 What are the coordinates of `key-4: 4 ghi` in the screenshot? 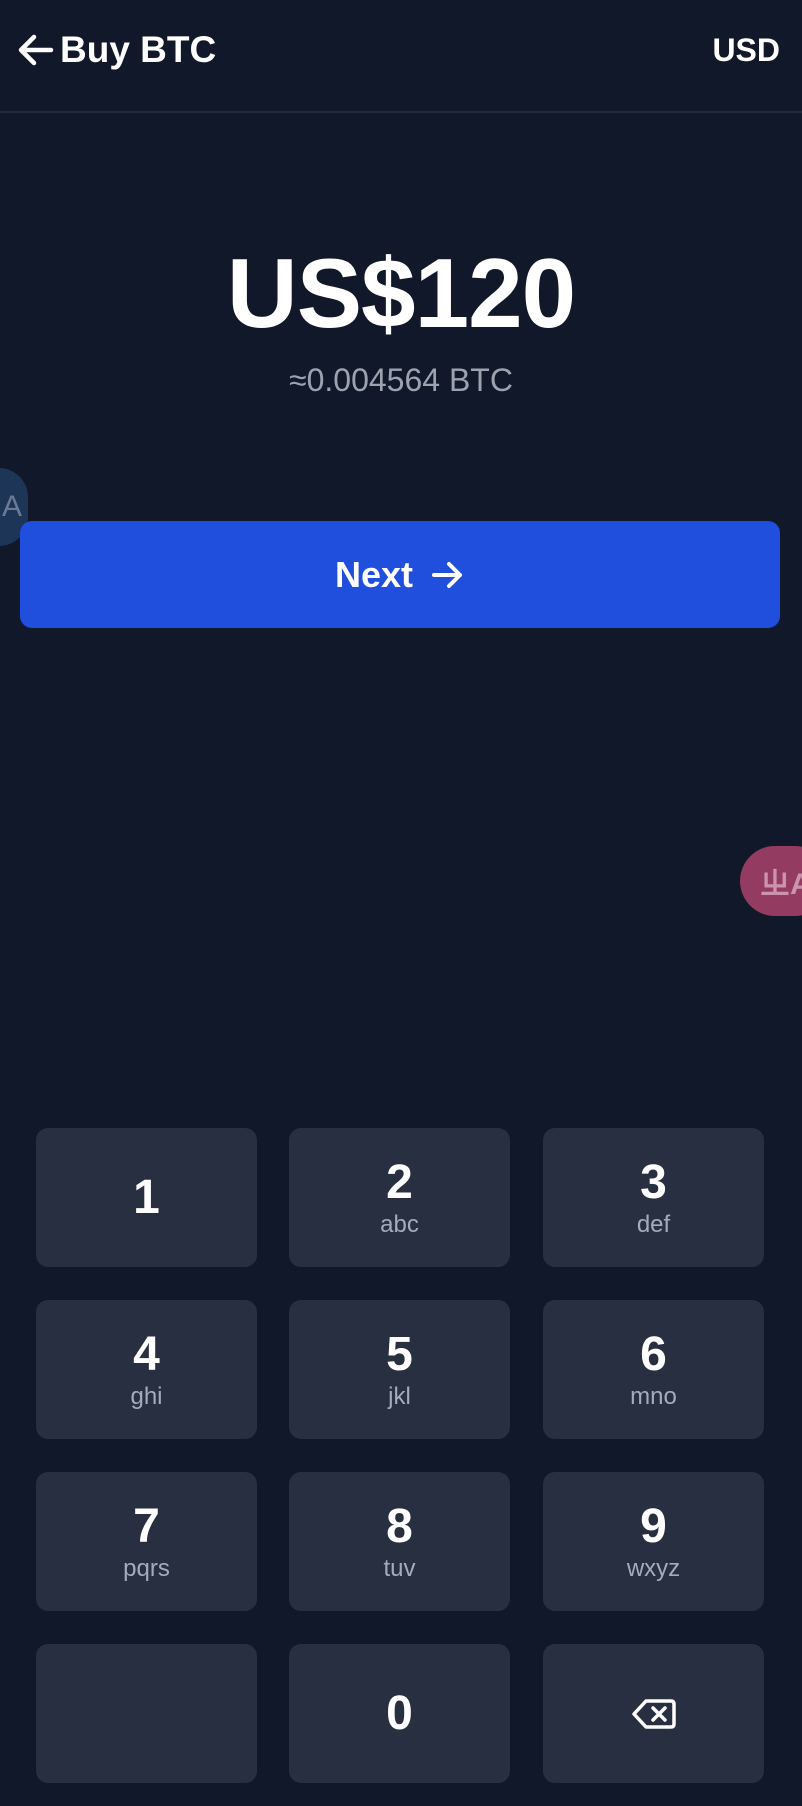 It's located at (146, 1369).